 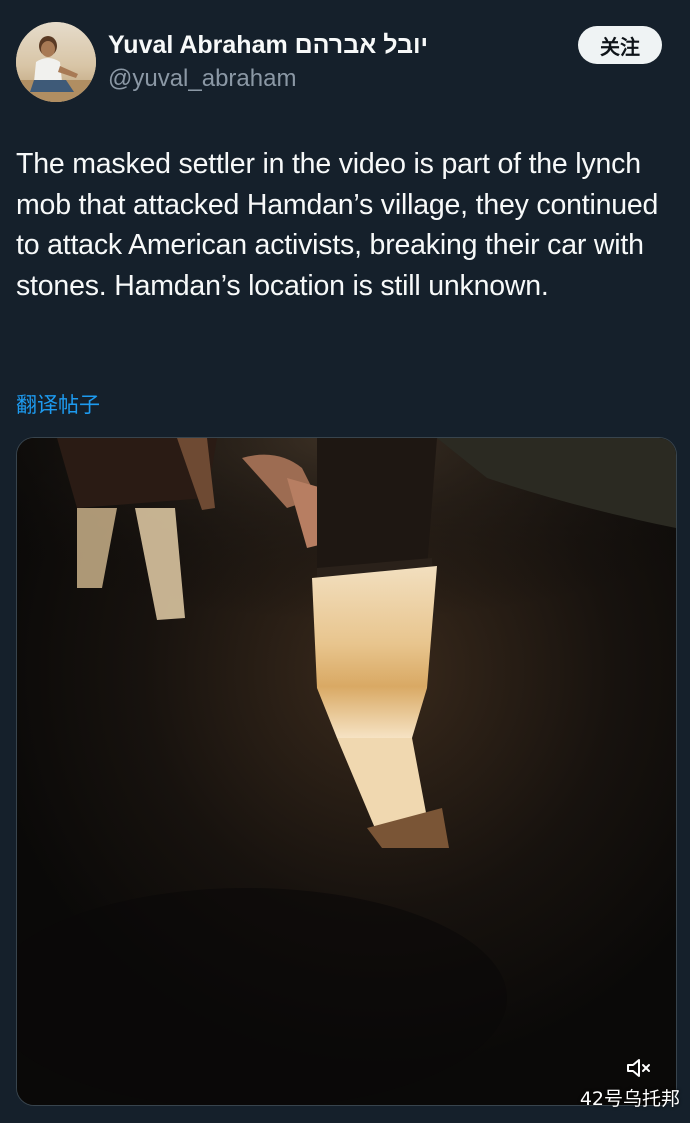 I want to click on volume-muted-icon, so click(x=639, y=1068).